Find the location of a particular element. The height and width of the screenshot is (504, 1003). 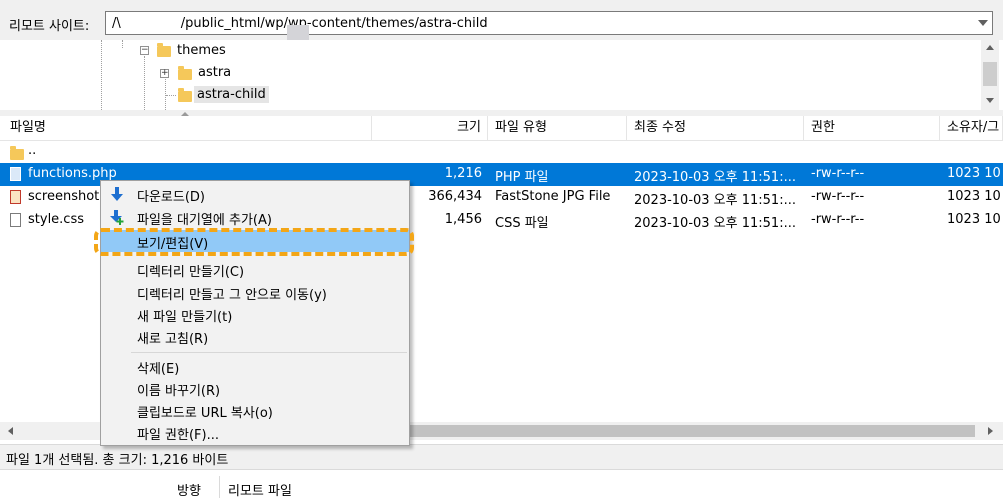

tree-item-label: astra-child is located at coordinates (231, 94).